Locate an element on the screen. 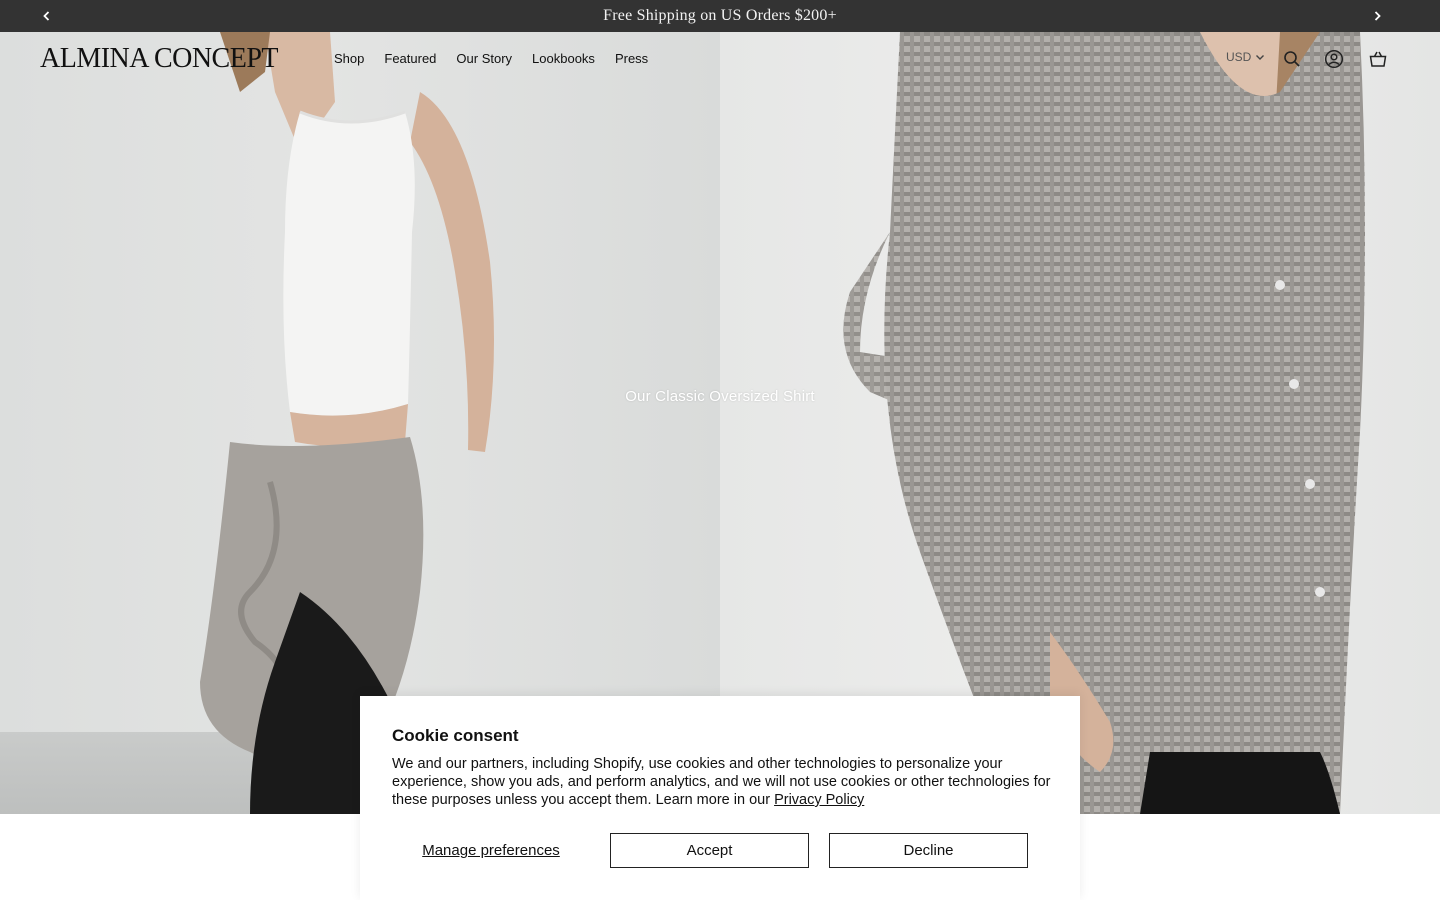  announcement-bar: Free Shipping on US Orders $200+ is located at coordinates (720, 16).